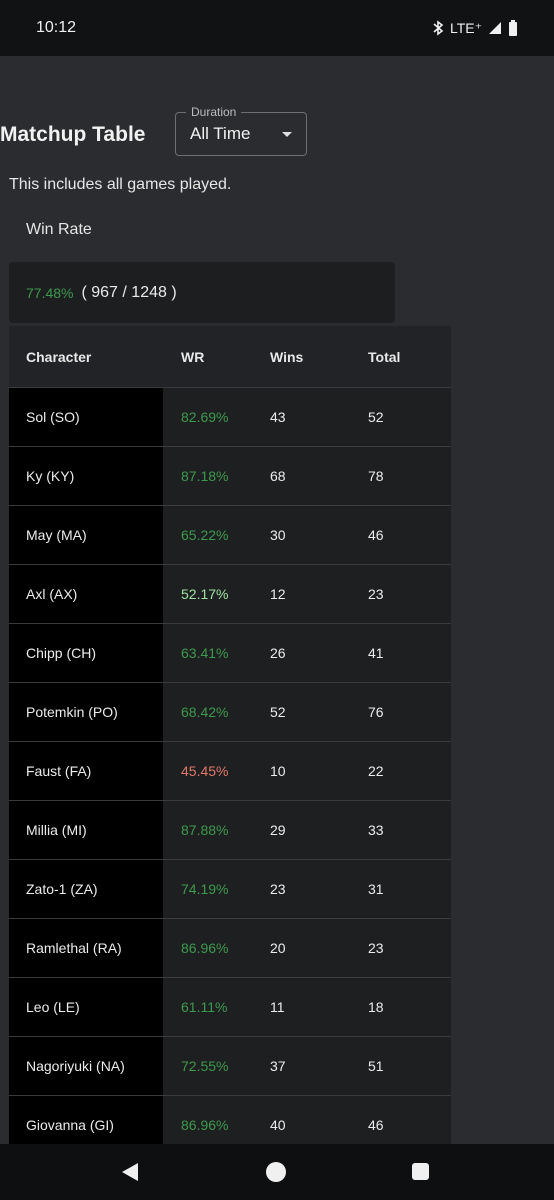  What do you see at coordinates (86, 417) in the screenshot?
I see `cell-character: Sol (SO)` at bounding box center [86, 417].